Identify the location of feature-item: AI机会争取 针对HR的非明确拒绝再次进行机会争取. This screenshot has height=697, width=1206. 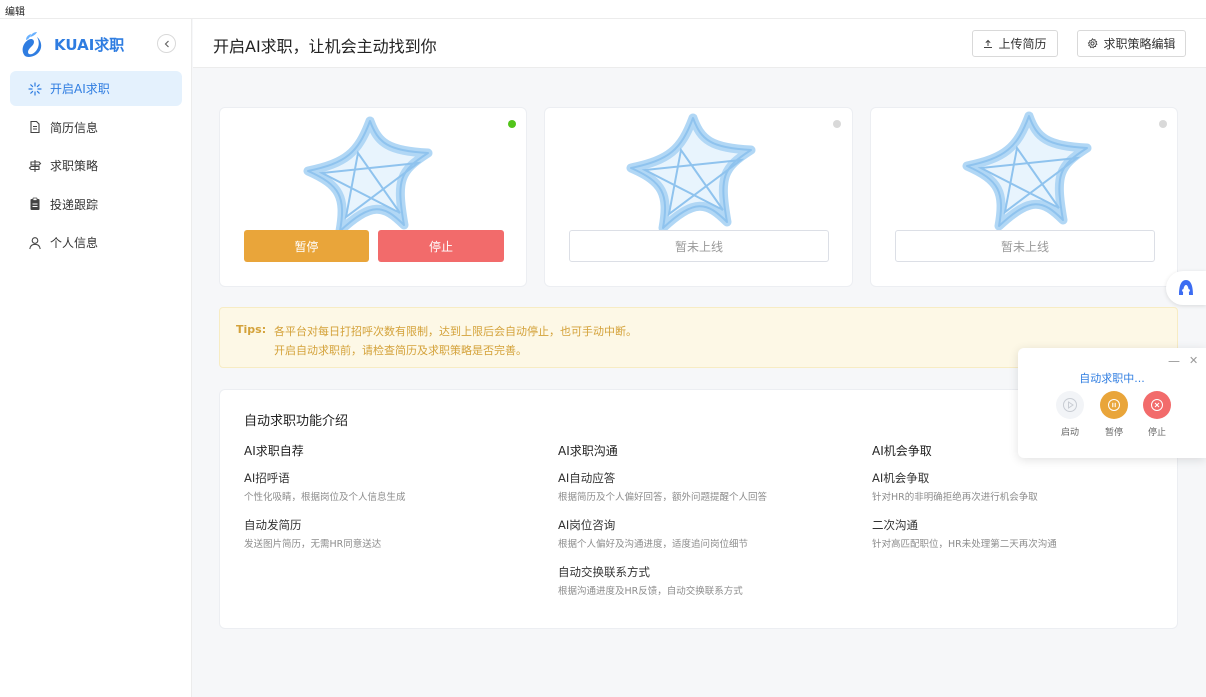
(1017, 486).